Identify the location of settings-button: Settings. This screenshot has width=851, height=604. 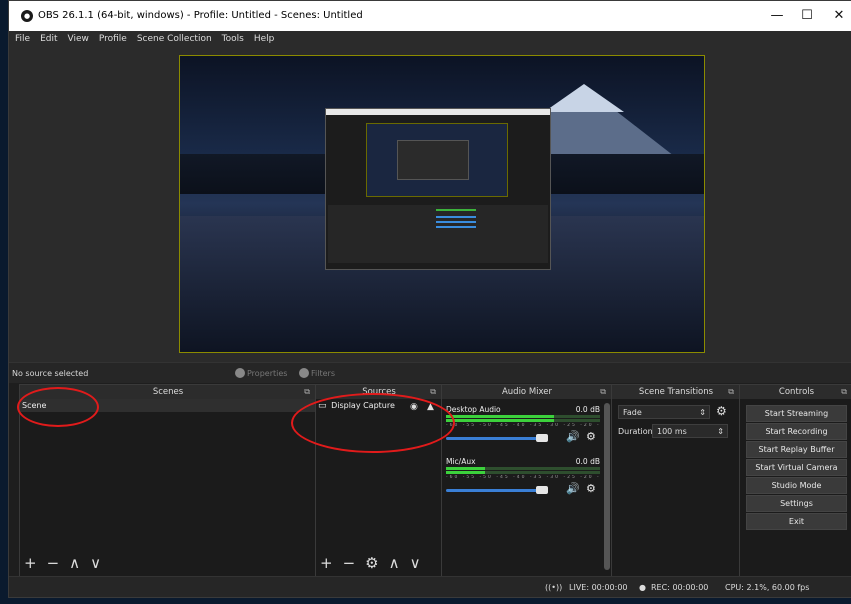
(796, 503).